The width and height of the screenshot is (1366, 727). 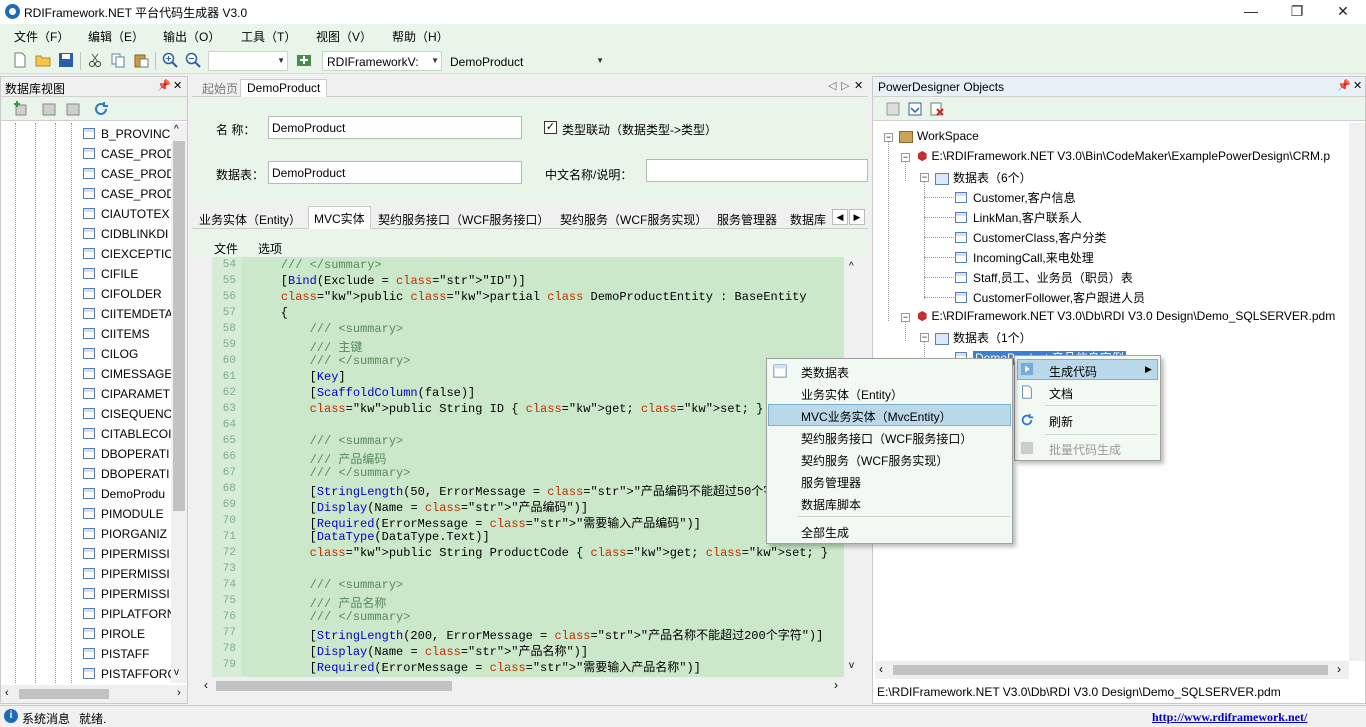 I want to click on minimize-button: —, so click(x=1251, y=12).